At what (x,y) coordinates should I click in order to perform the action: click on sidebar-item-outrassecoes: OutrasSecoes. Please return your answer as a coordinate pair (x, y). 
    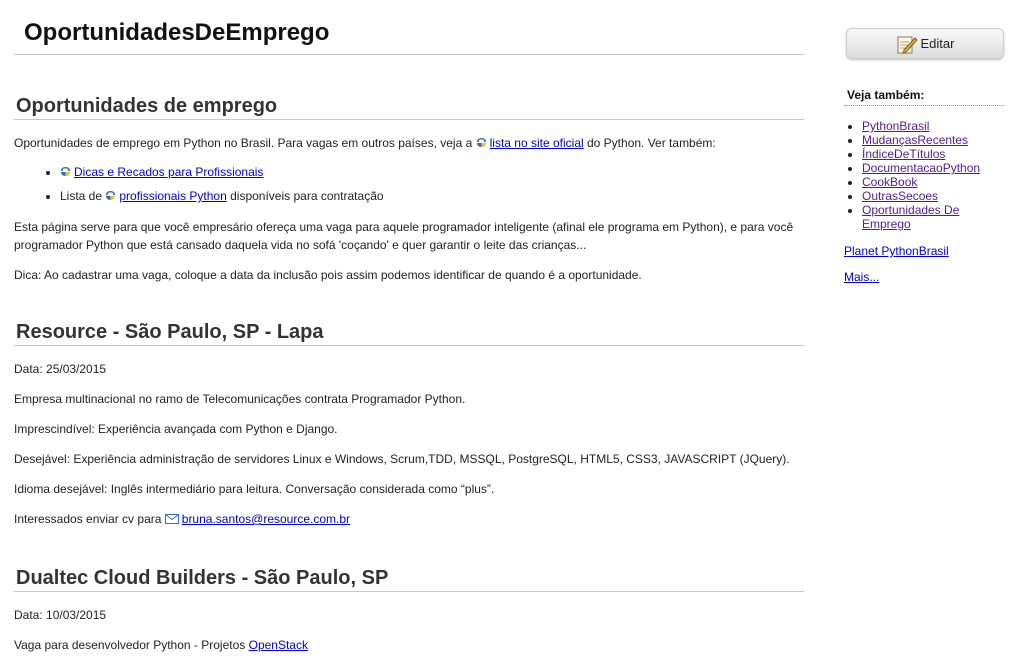
    Looking at the image, I should click on (932, 196).